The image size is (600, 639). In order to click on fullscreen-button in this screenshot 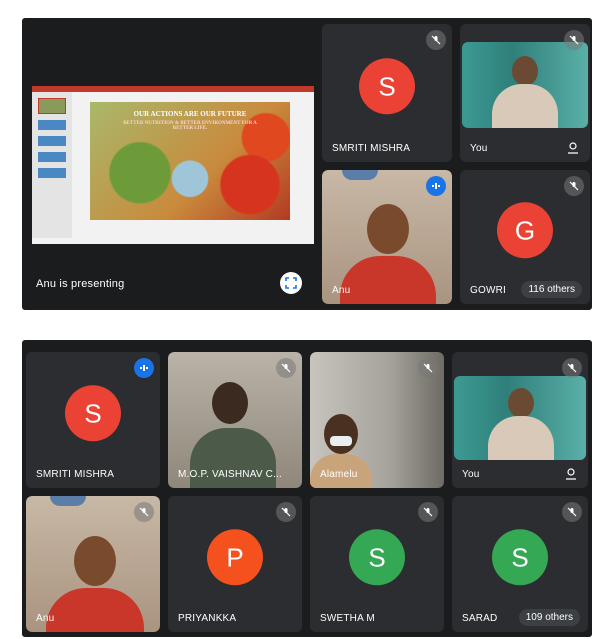, I will do `click(291, 283)`.